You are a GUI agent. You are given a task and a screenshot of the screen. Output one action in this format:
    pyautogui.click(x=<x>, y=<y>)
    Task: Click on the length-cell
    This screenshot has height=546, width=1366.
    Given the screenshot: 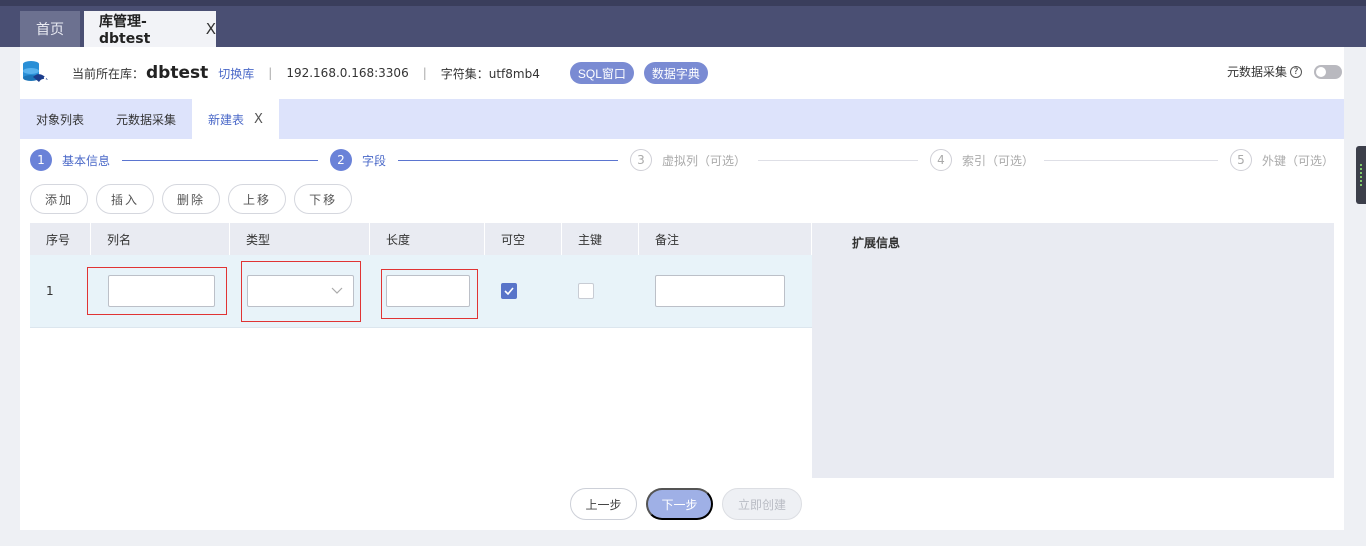 What is the action you would take?
    pyautogui.click(x=427, y=291)
    